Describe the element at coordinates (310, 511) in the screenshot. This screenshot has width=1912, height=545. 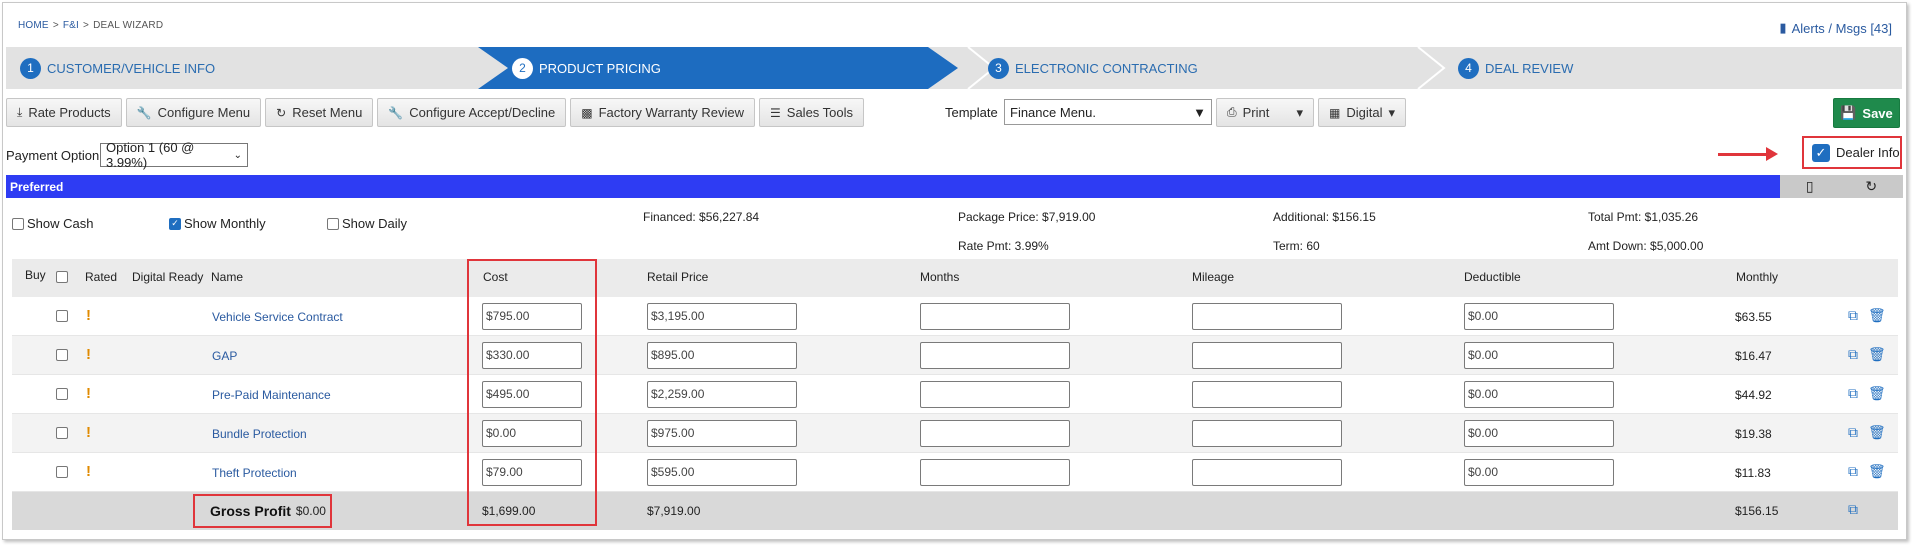
I see `gross-profit-value: $0.00` at that location.